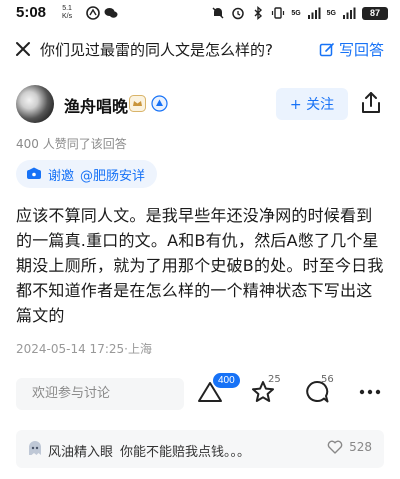 The image size is (400, 479). Describe the element at coordinates (238, 13) in the screenshot. I see `alarm-icon` at that location.